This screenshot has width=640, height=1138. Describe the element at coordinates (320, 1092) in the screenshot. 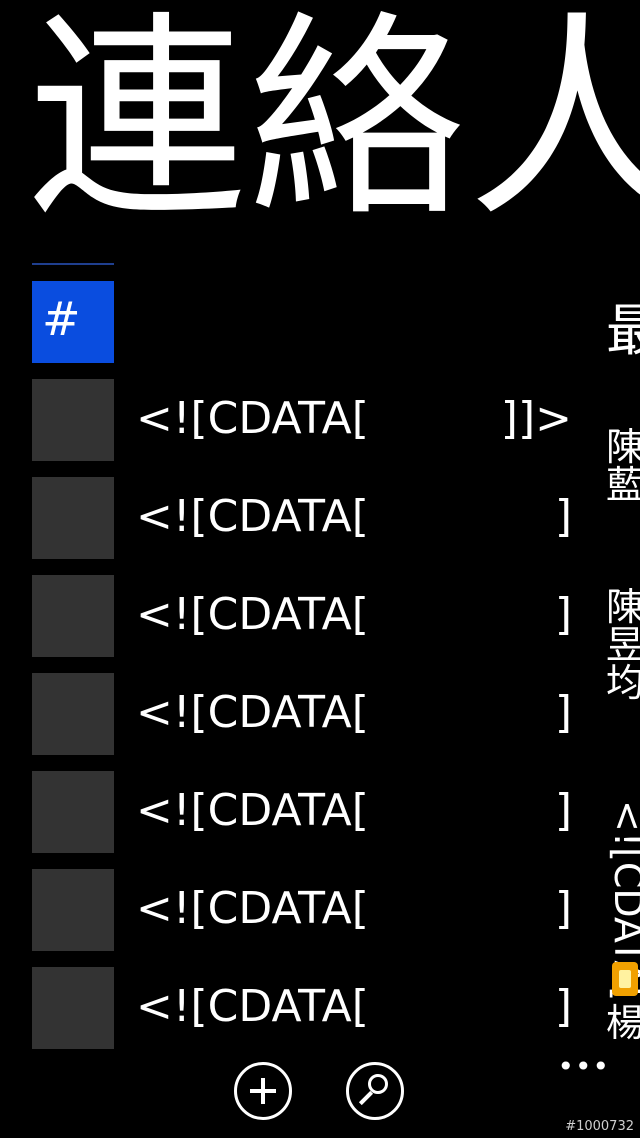

I see `app-bar: •••` at that location.